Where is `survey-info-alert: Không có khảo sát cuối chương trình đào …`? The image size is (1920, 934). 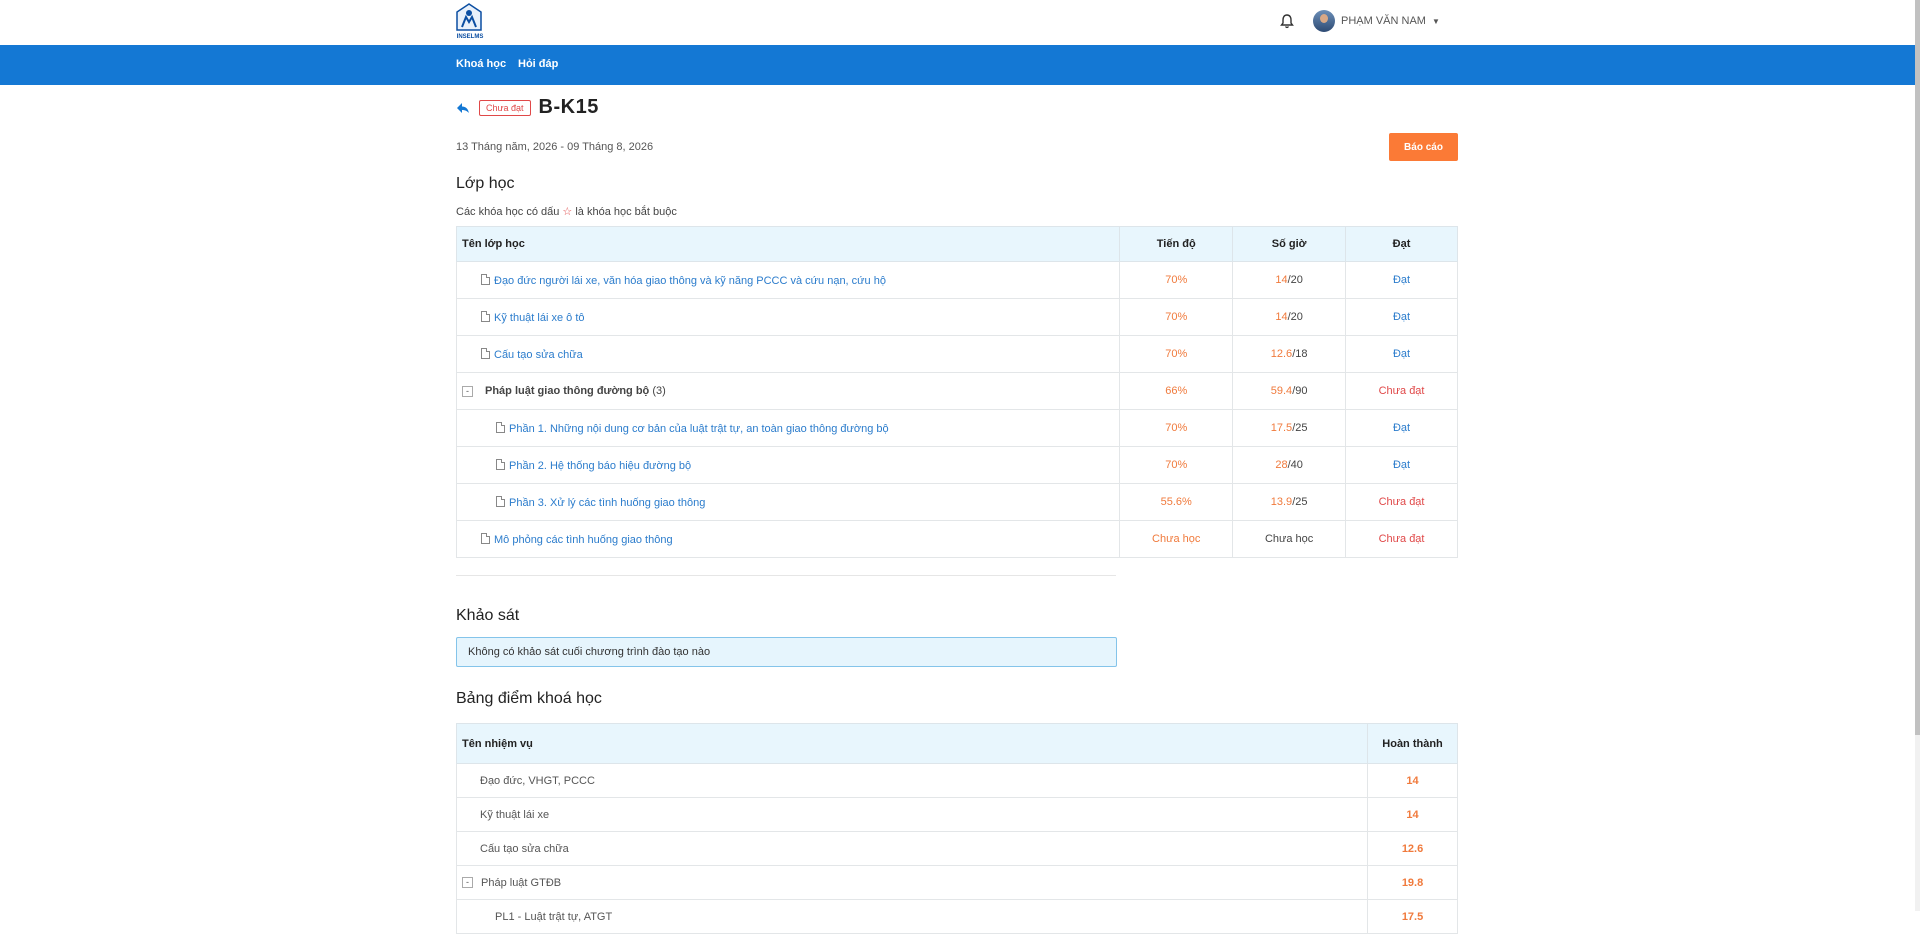
survey-info-alert: Không có khảo sát cuối chương trình đào … is located at coordinates (786, 652).